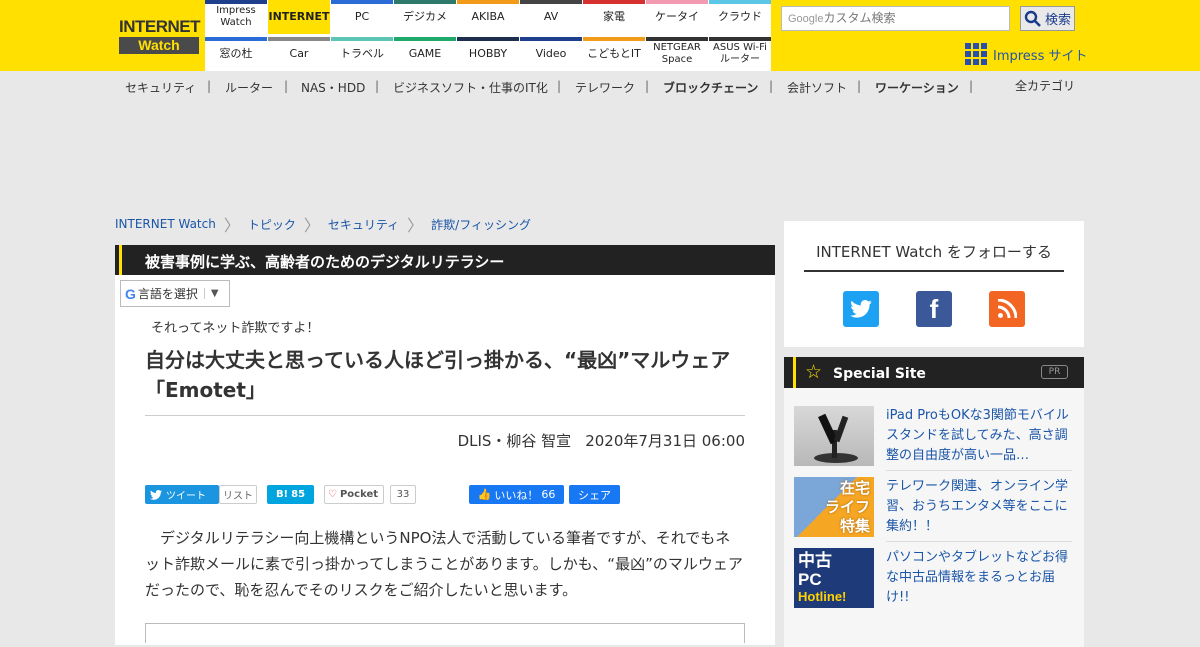 Image resolution: width=1200 pixels, height=647 pixels. Describe the element at coordinates (917, 87) in the screenshot. I see `subnav-item-7: ワーケーション` at that location.